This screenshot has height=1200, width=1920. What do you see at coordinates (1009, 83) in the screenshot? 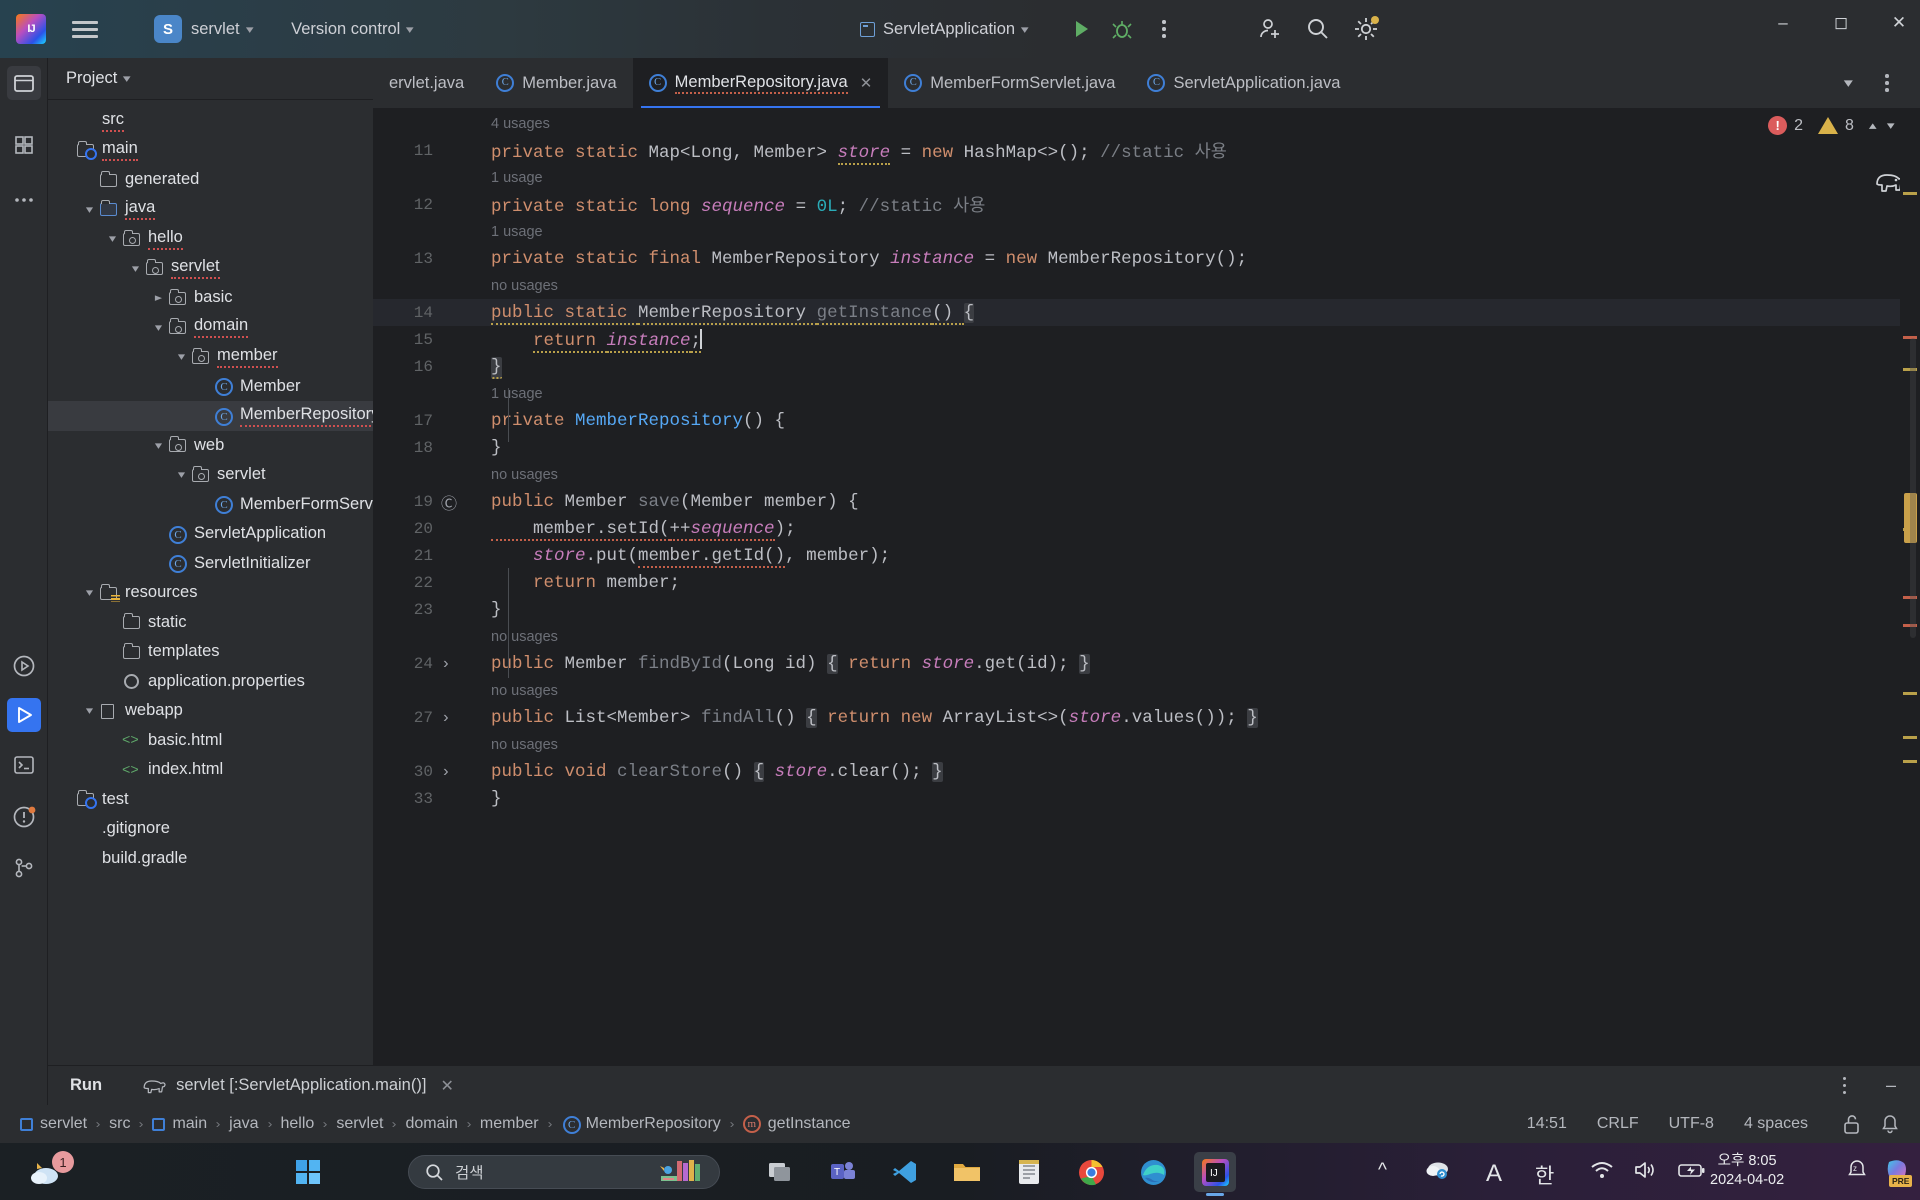
I see `editor-tab-memberformservlet: C MemberFormServlet.java` at bounding box center [1009, 83].